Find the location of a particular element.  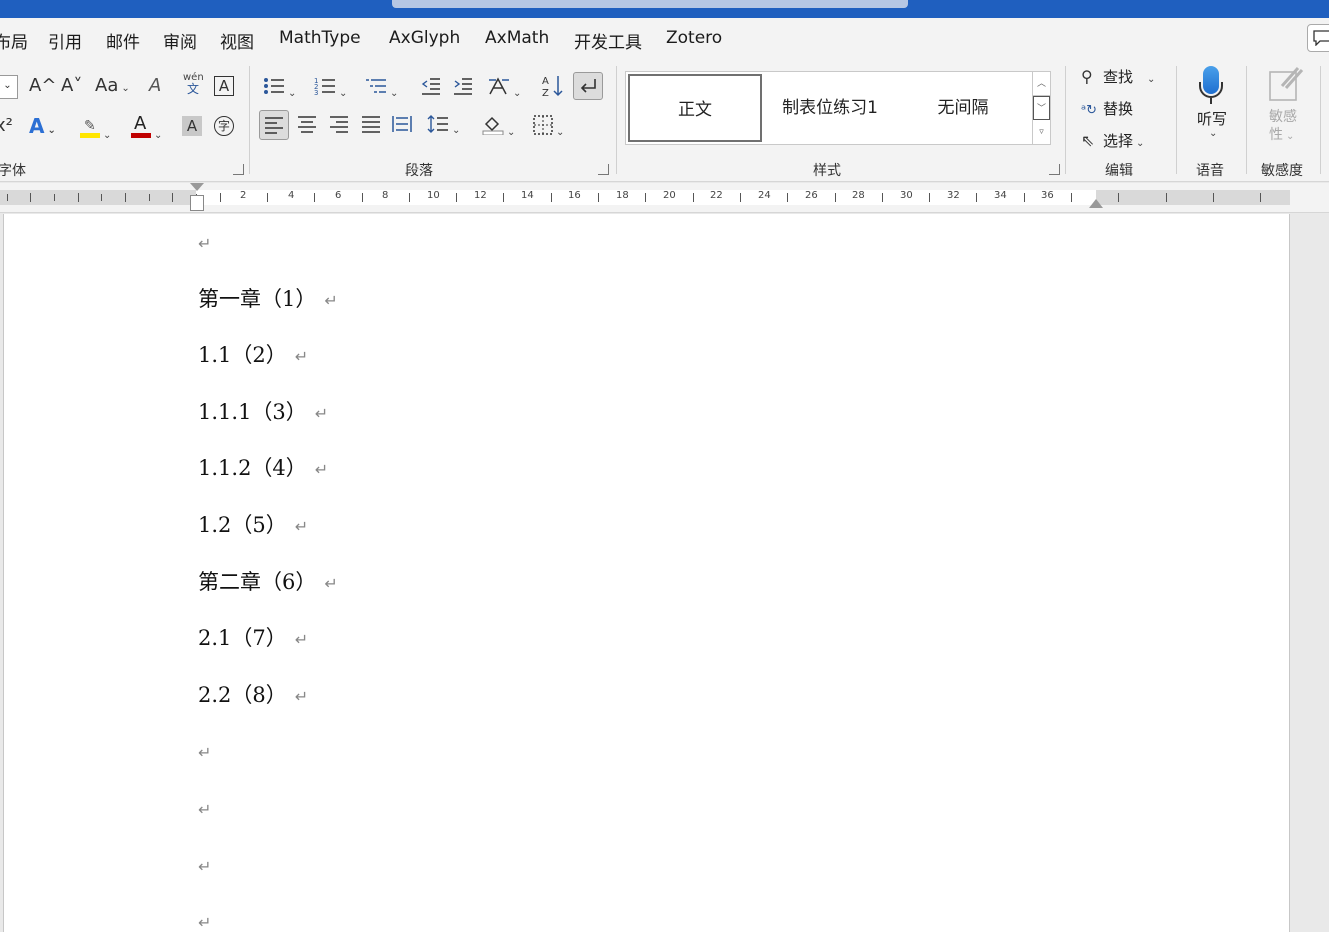

heading-paragraph: 1.1（2） ↵ is located at coordinates (253, 356).